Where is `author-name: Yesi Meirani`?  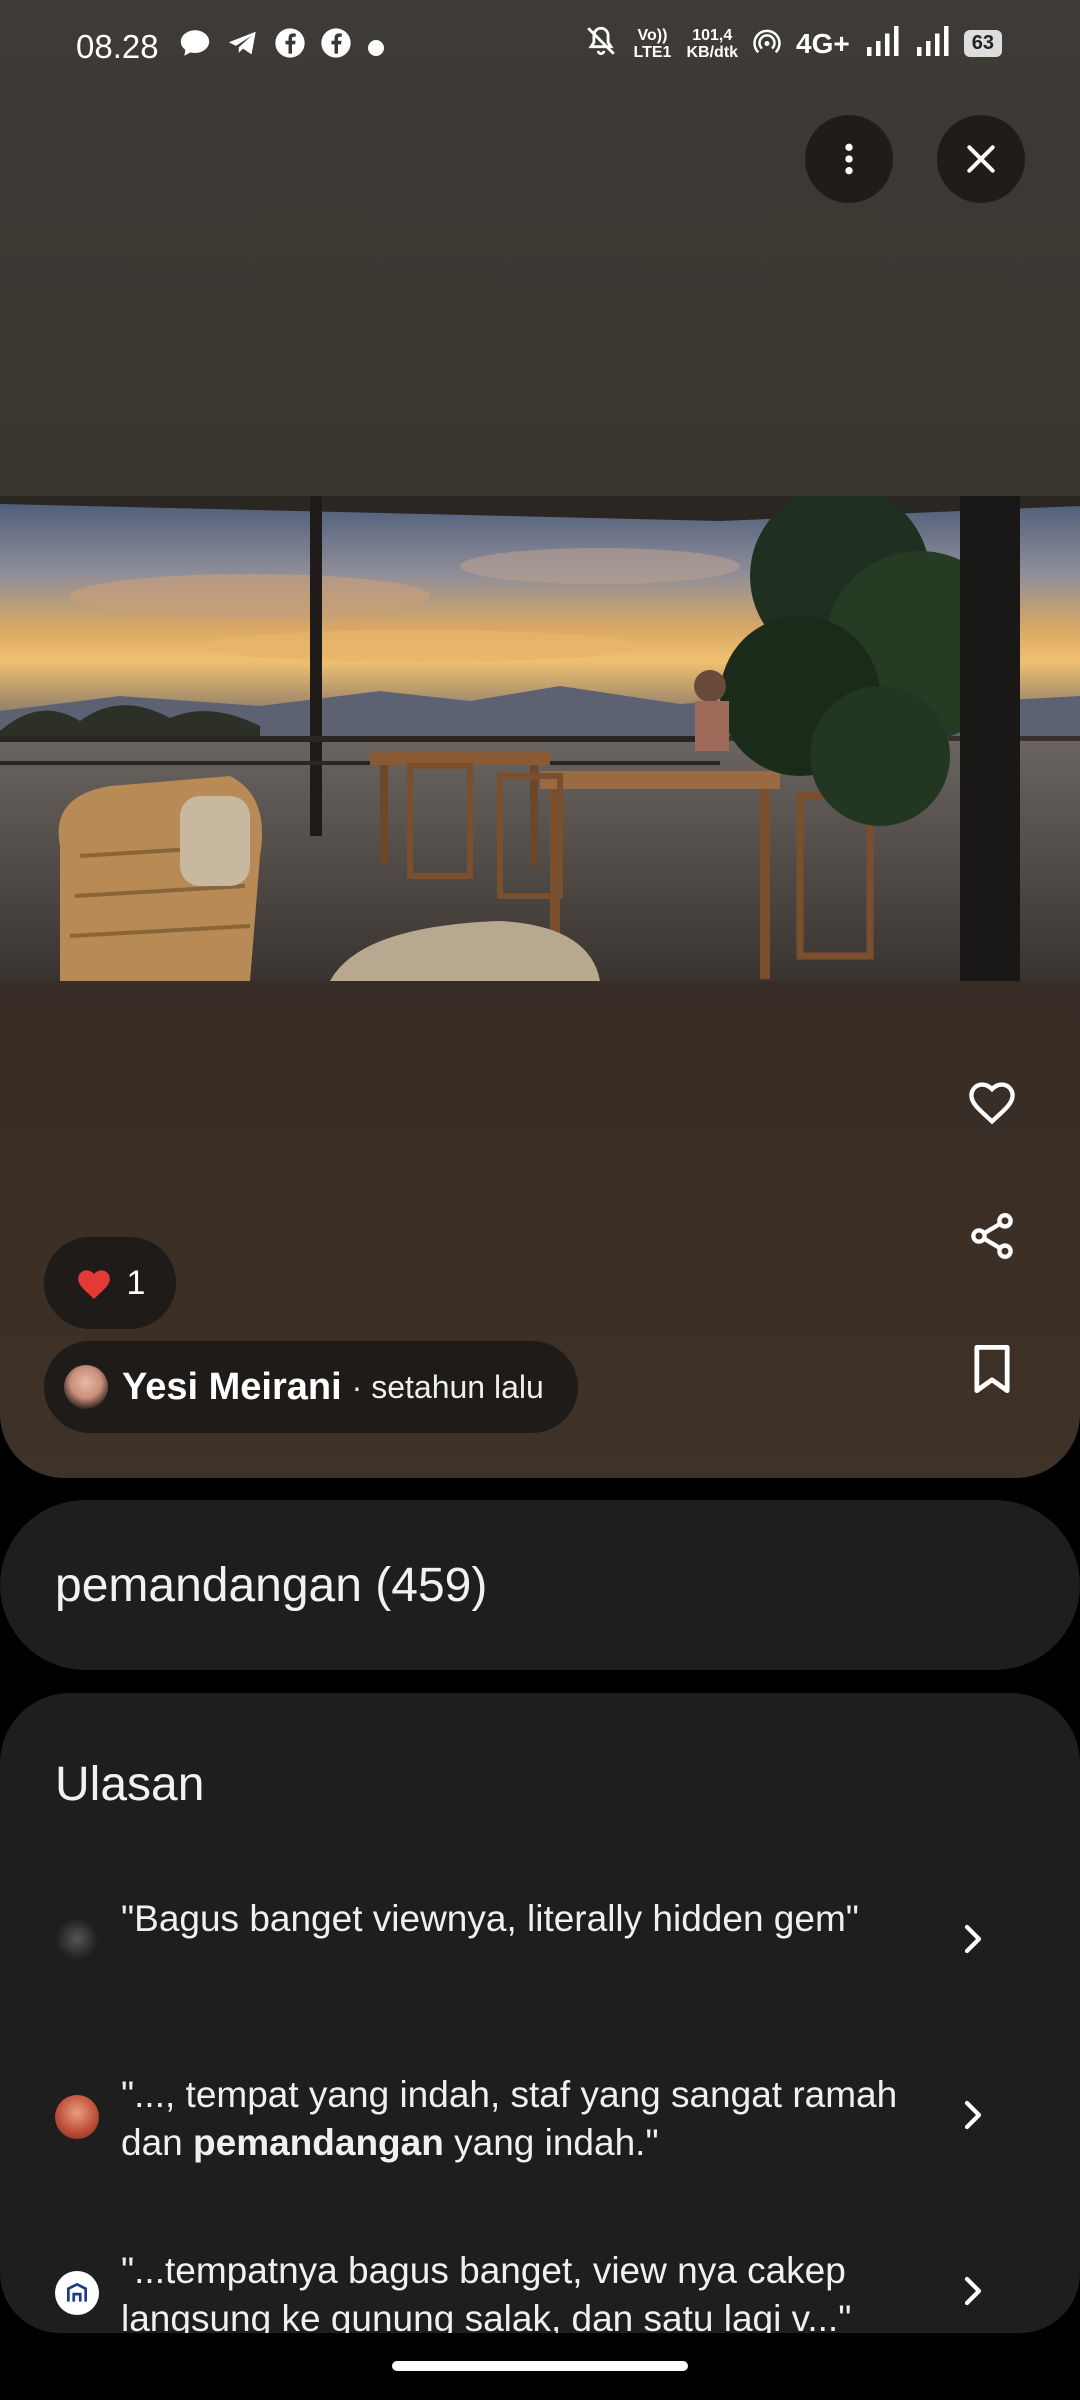 author-name: Yesi Meirani is located at coordinates (232, 1386).